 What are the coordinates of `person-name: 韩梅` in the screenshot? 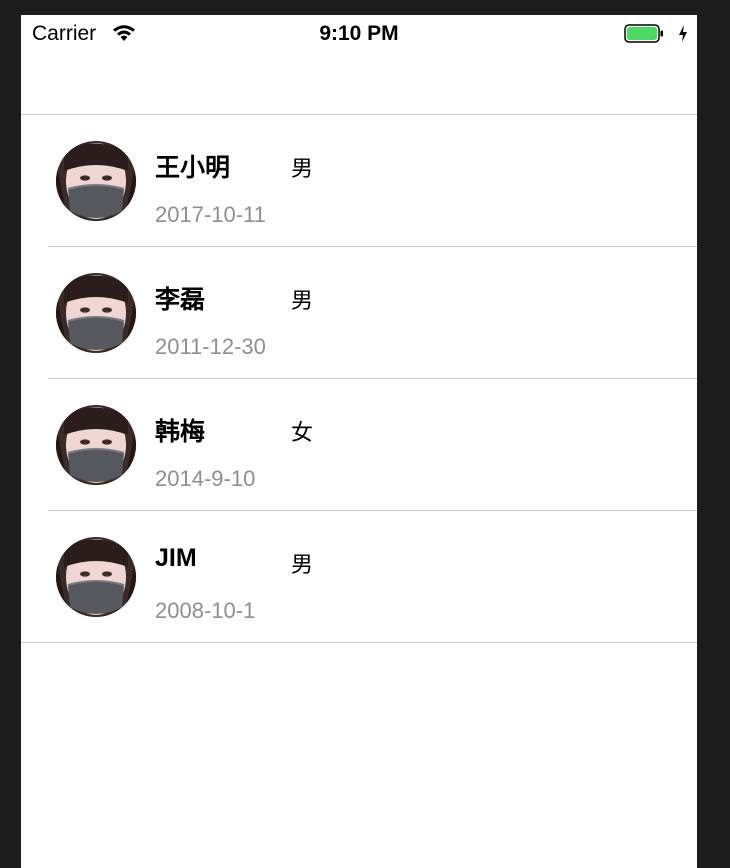 It's located at (180, 432).